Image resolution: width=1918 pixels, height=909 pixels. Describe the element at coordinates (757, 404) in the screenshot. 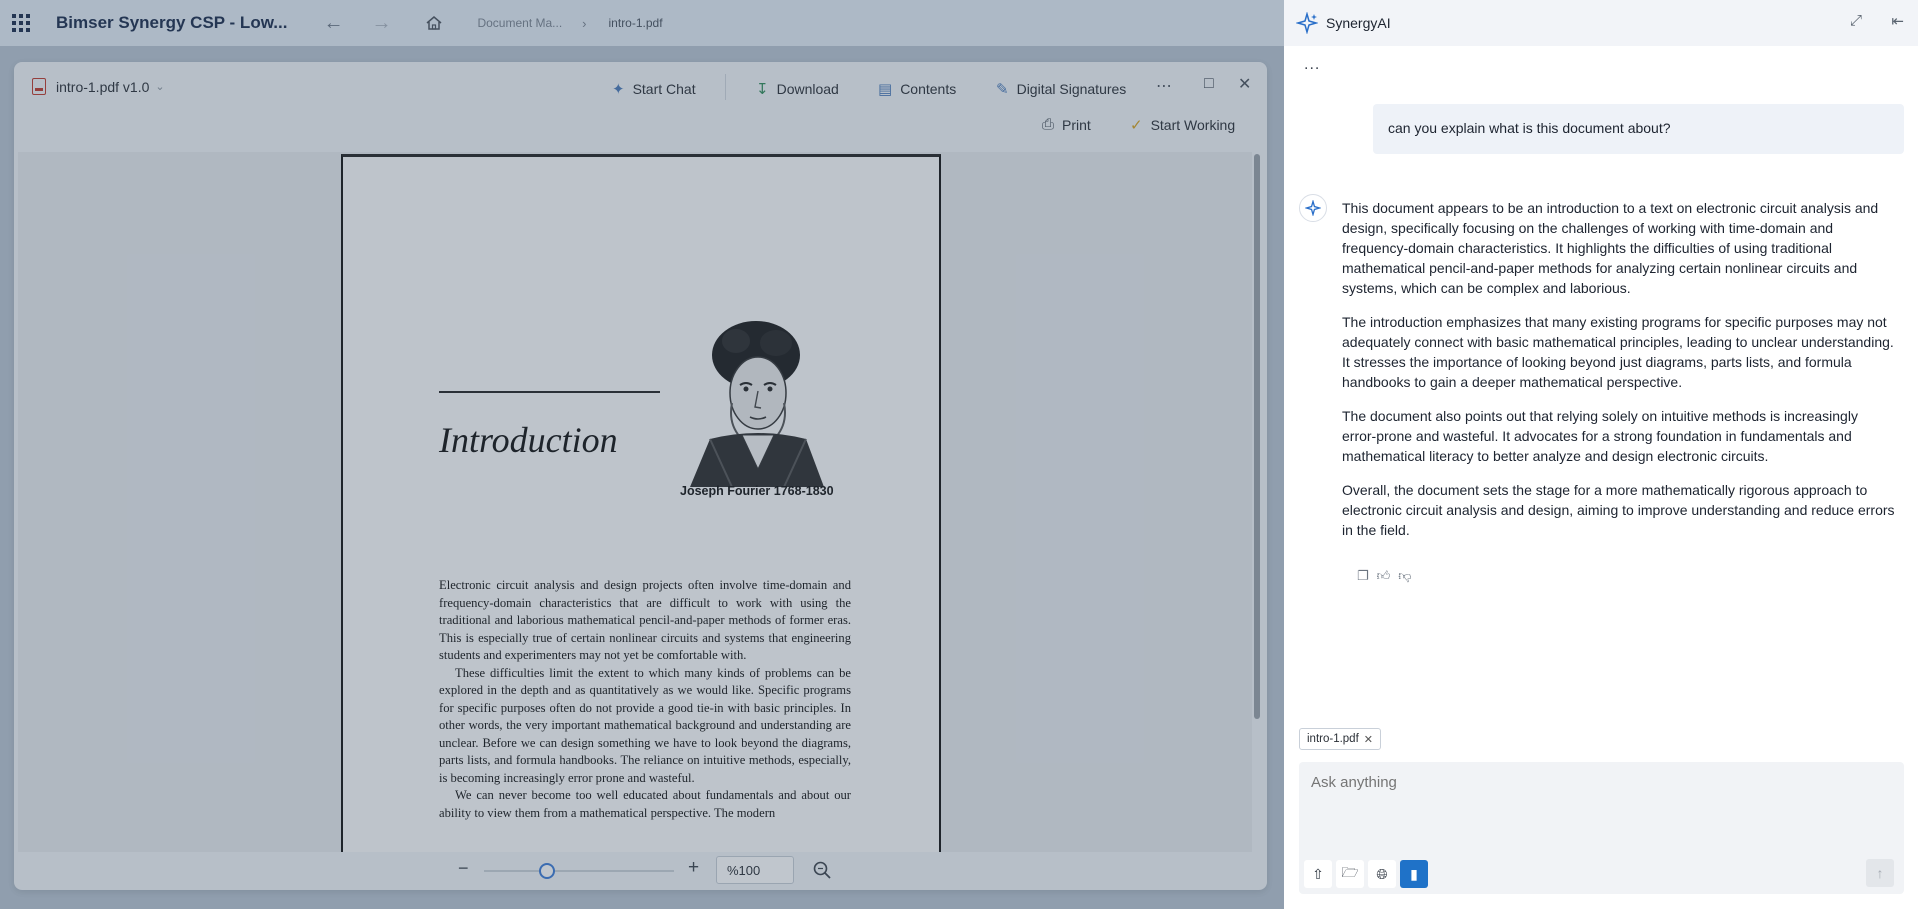

I see `portrait-image` at that location.